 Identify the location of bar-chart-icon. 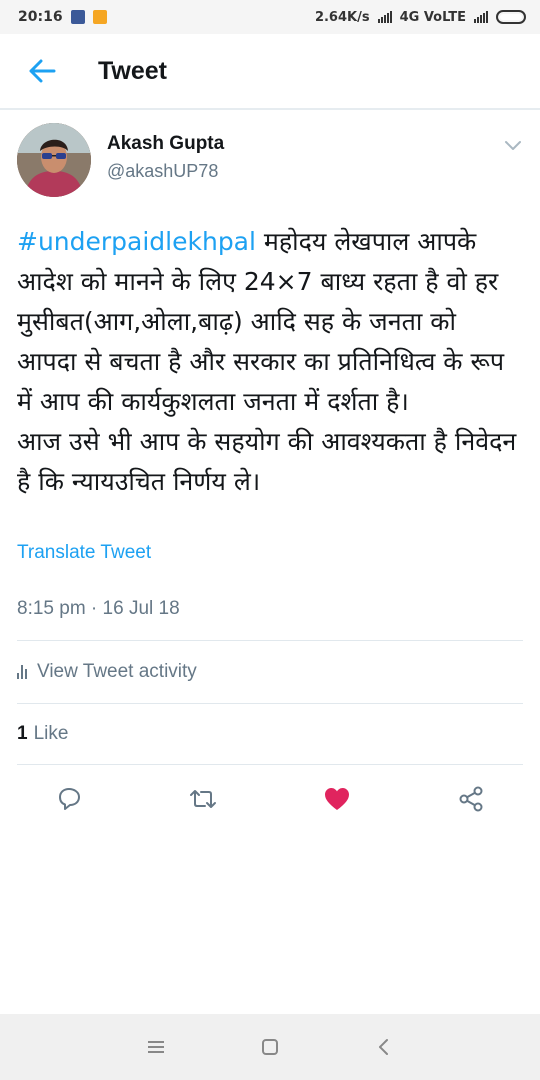
(22, 672).